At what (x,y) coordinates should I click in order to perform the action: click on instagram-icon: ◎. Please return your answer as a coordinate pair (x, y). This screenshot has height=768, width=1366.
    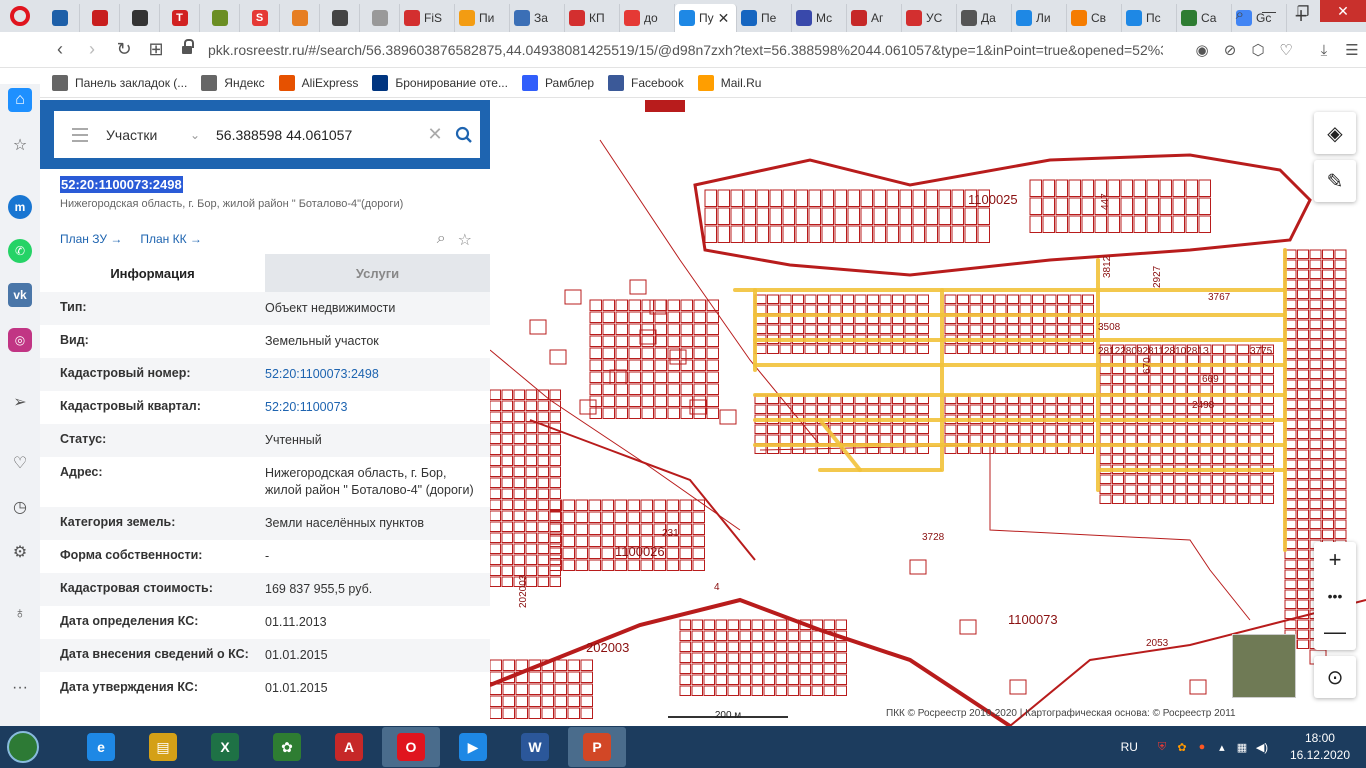
    Looking at the image, I should click on (20, 340).